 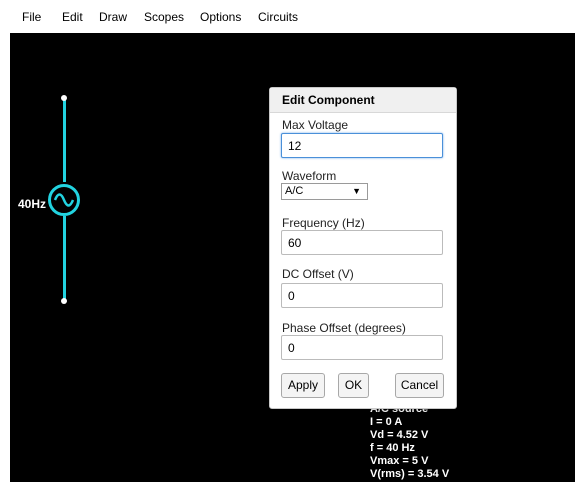 I want to click on menu-file: File, so click(x=31, y=17).